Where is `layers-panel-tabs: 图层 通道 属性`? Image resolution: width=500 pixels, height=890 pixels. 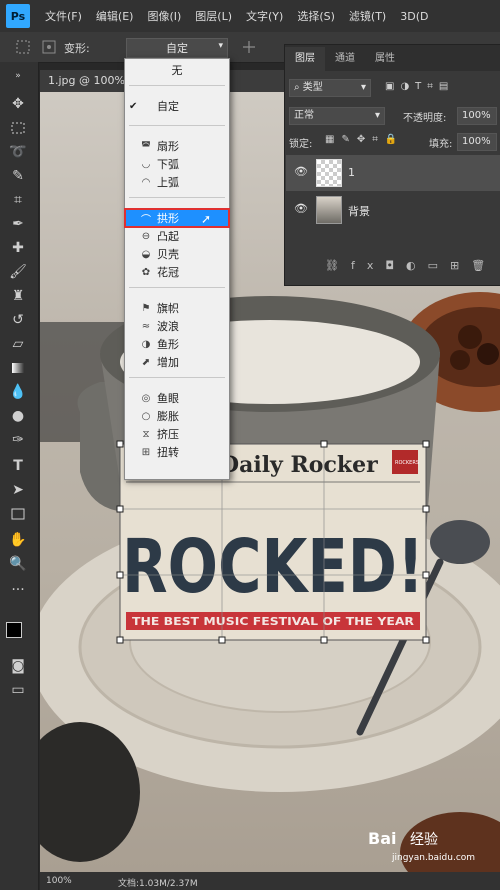
layers-panel-tabs: 图层 通道 属性 is located at coordinates (392, 58).